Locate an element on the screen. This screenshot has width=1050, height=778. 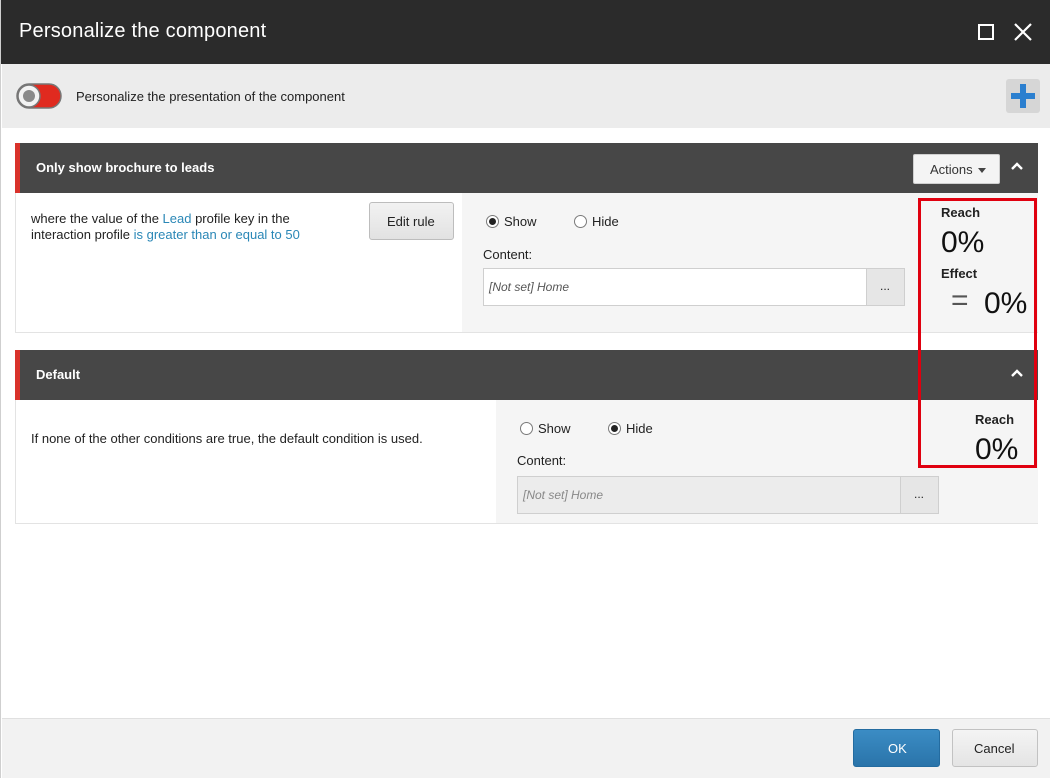
edit-rule-label: Edit rule is located at coordinates (411, 221).